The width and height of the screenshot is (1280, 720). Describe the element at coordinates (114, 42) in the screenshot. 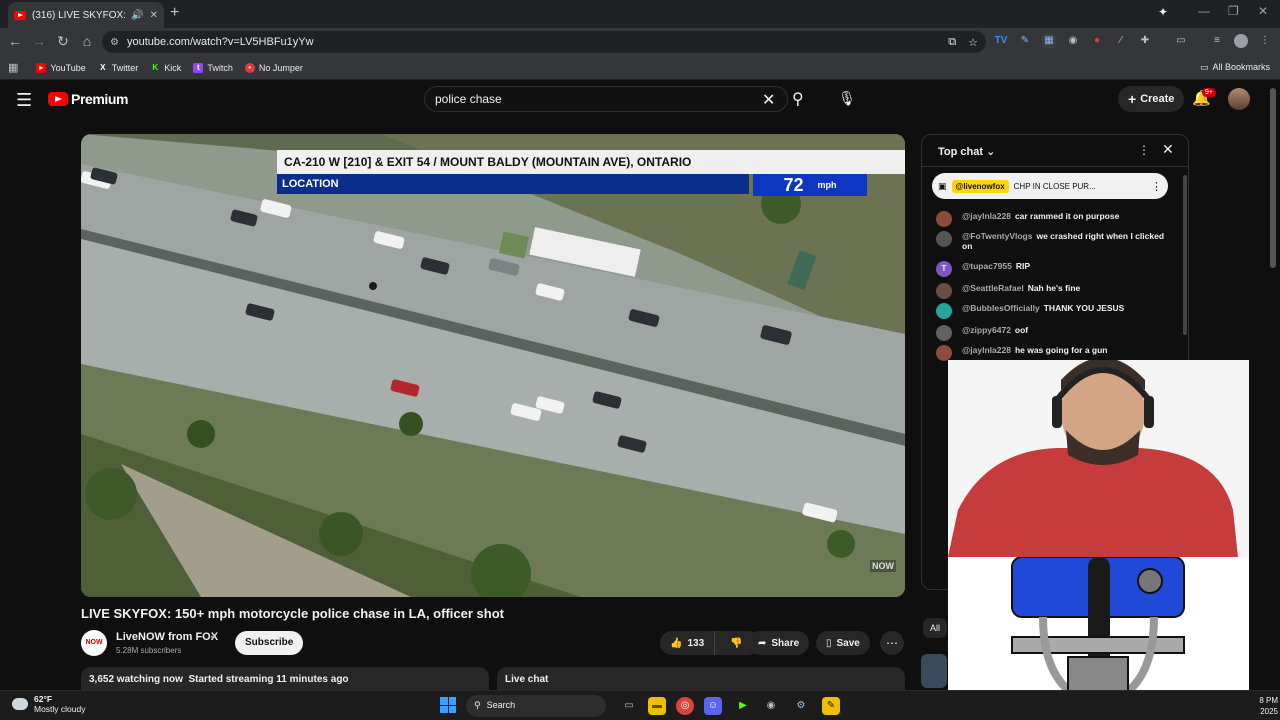

I see `site-info-icon: ⚙` at that location.